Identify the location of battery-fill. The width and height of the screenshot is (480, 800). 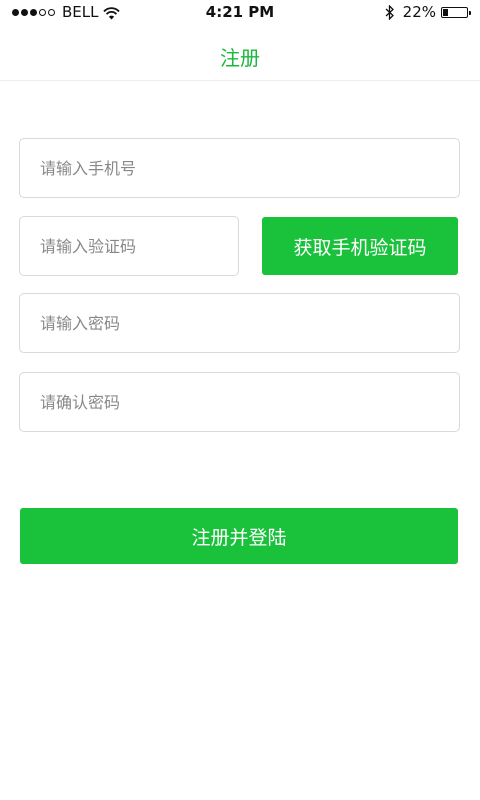
(445, 12).